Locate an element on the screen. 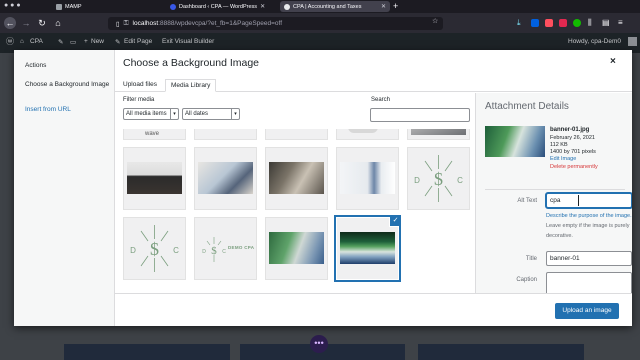  attachment-thumbnail: wave is located at coordinates (154, 134).